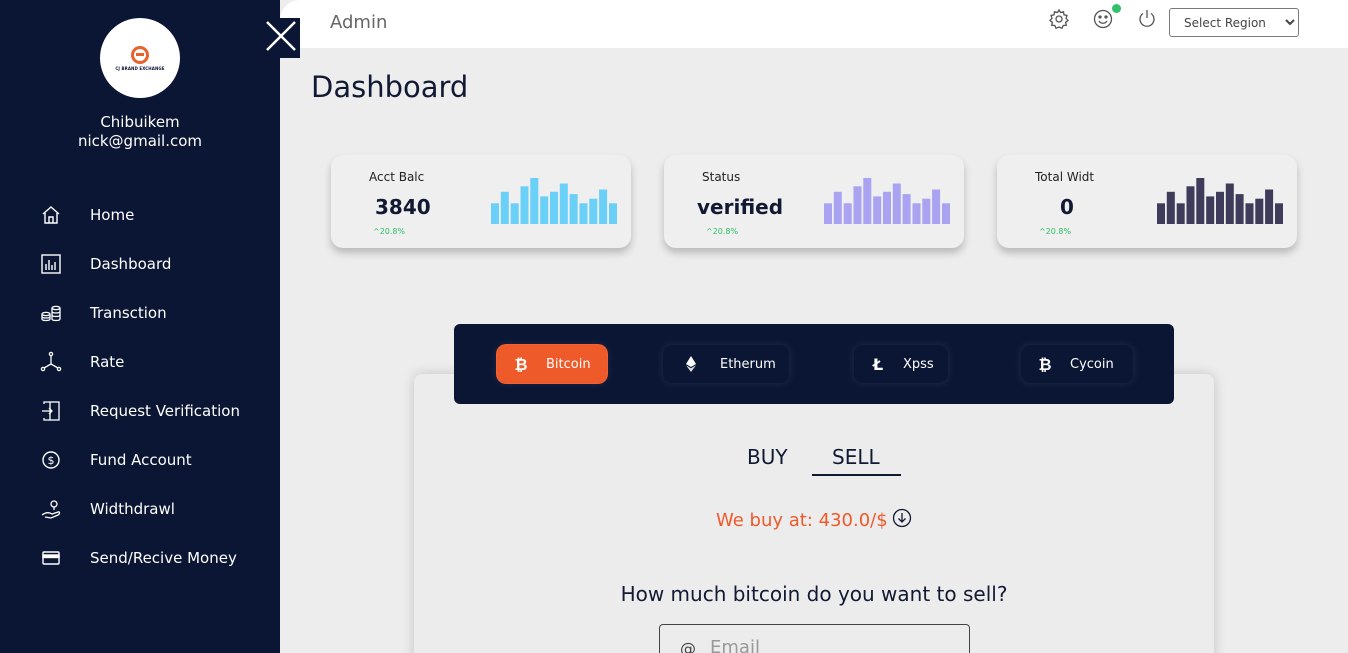 This screenshot has width=1348, height=653. I want to click on stat-card-value: verified, so click(740, 207).